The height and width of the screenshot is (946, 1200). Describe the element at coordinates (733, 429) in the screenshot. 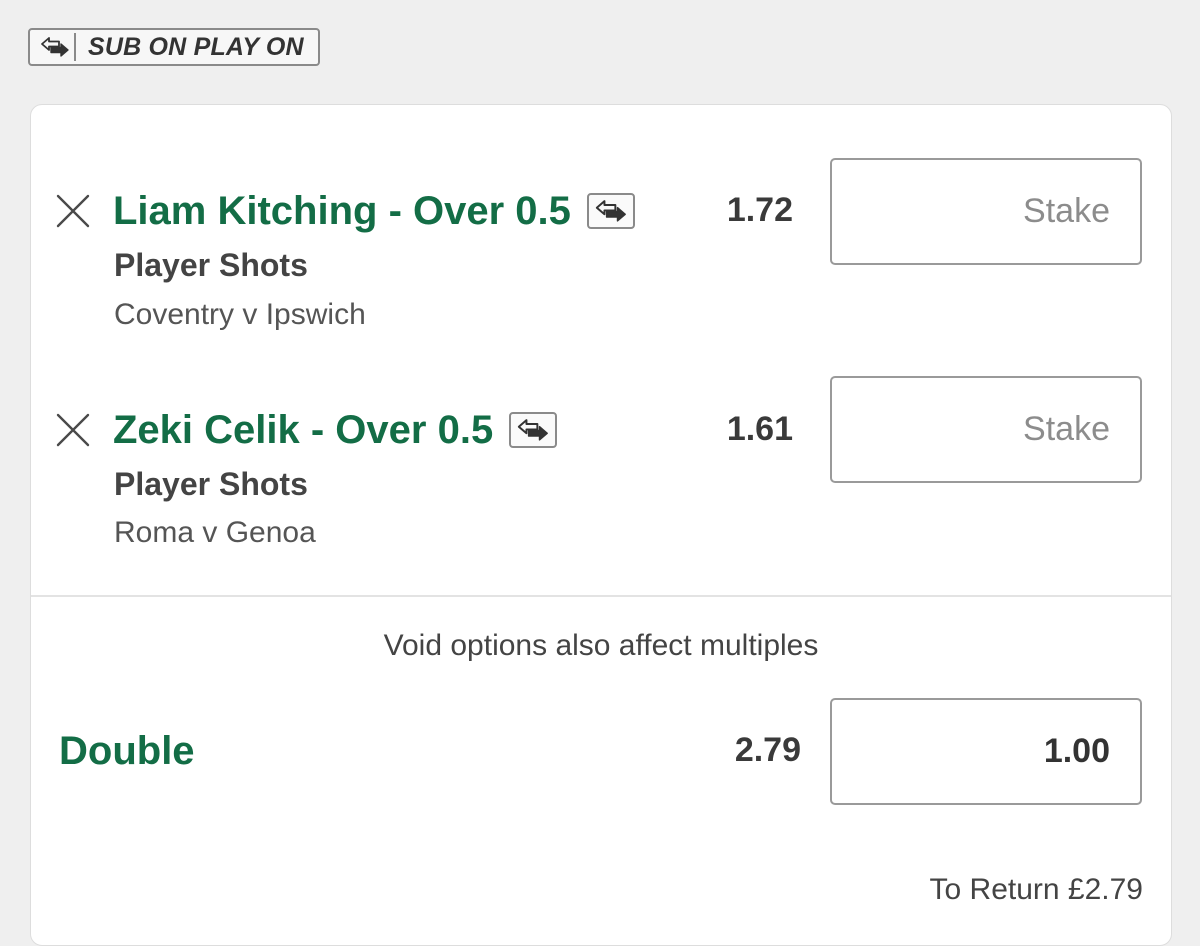

I see `selection-2-odds: 1.61` at that location.